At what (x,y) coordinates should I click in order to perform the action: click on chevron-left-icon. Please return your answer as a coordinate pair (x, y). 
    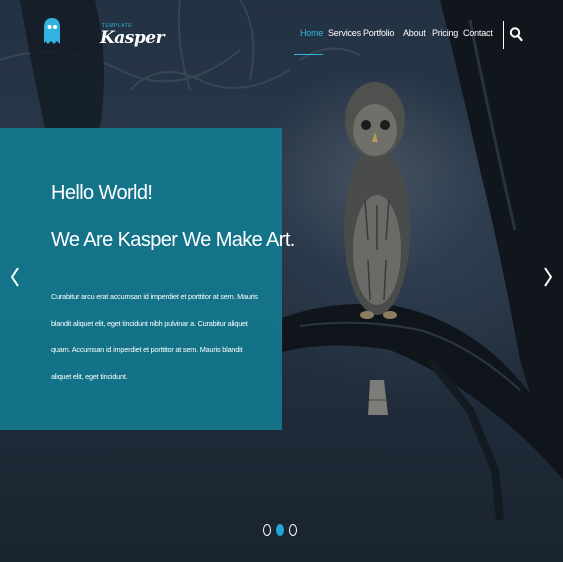
    Looking at the image, I should click on (14, 277).